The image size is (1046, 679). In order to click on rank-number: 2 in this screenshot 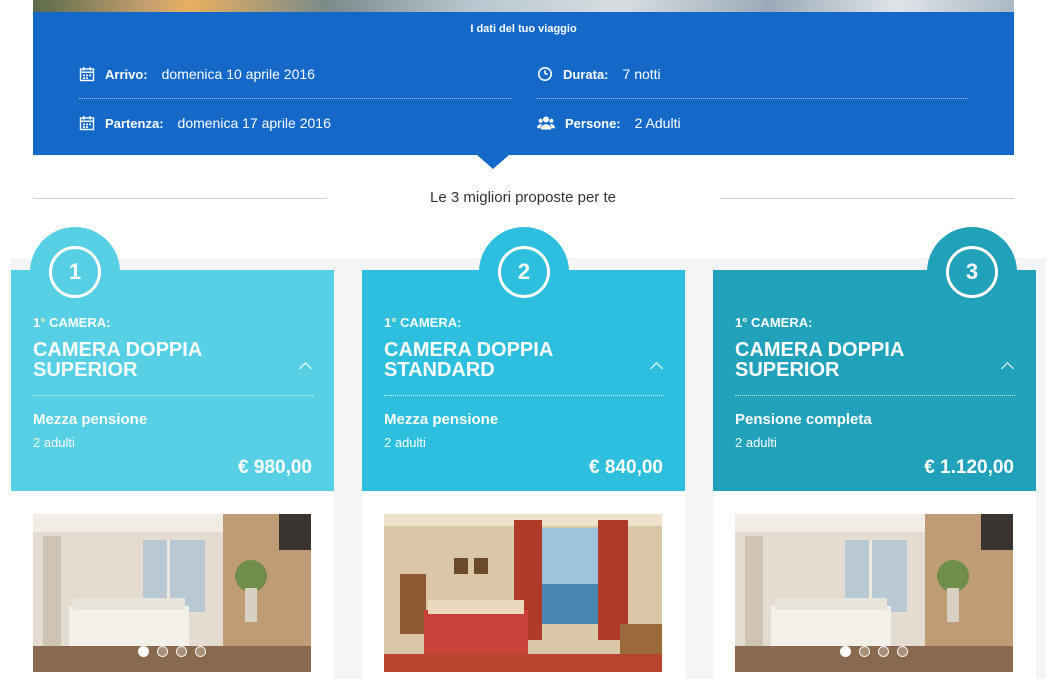, I will do `click(524, 272)`.